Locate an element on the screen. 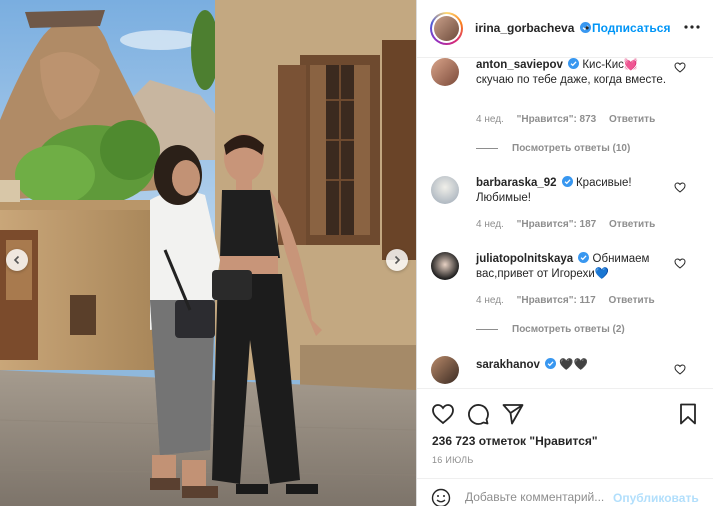  chevron-left-icon is located at coordinates (16, 260).